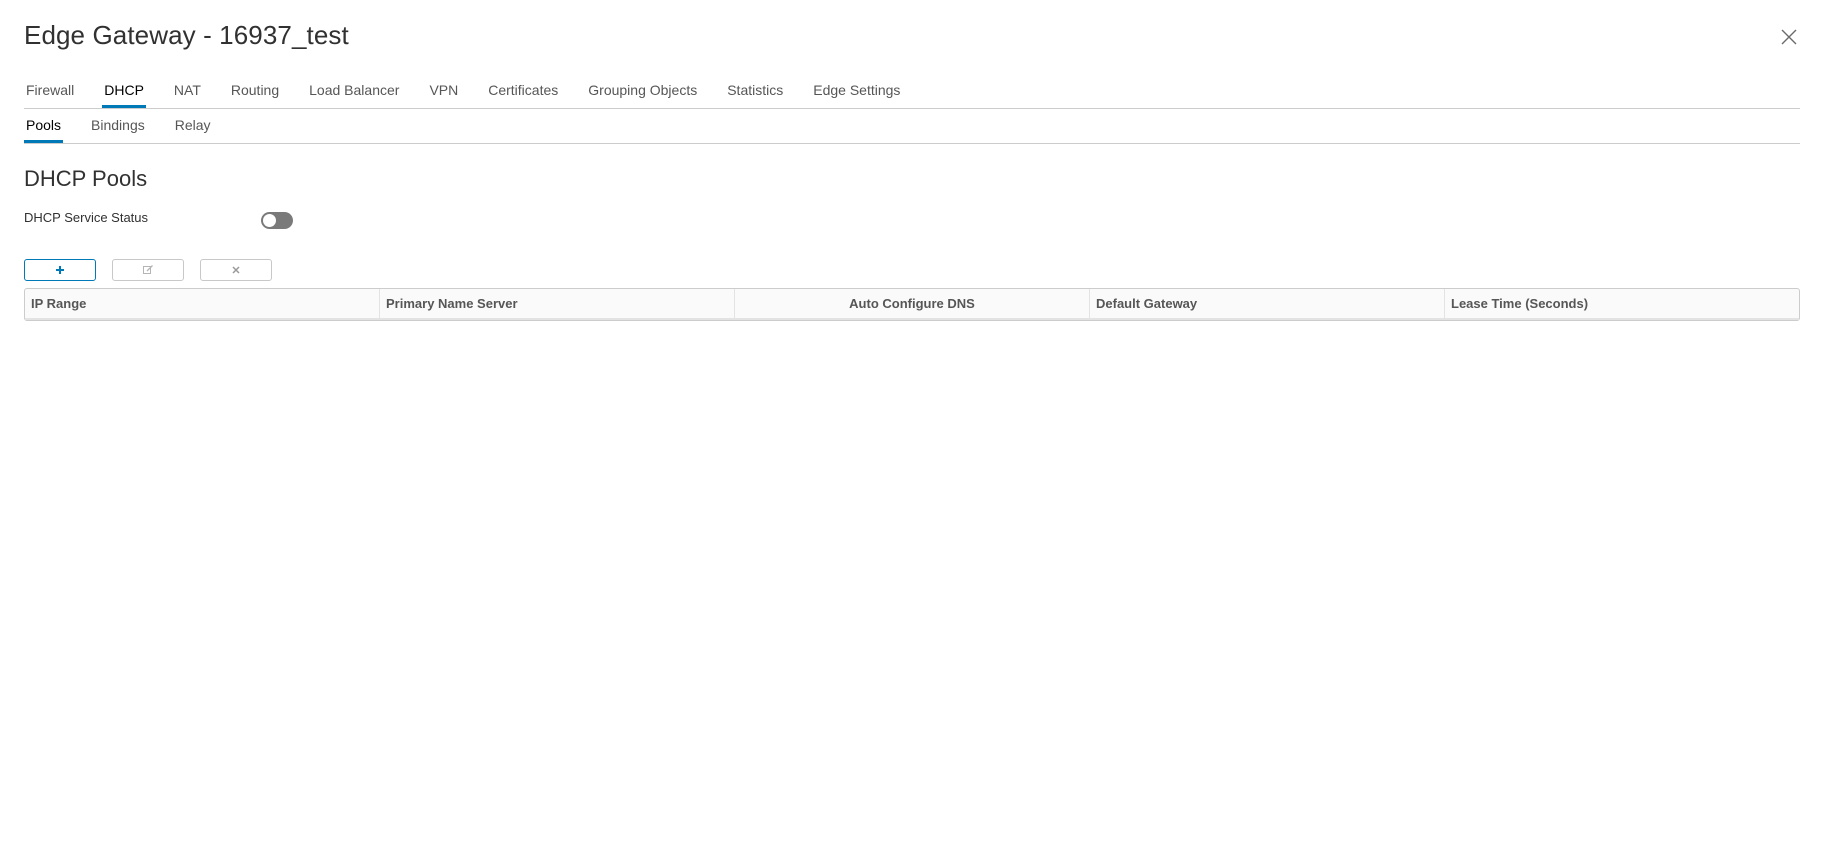  I want to click on tab-routing: Routing, so click(255, 91).